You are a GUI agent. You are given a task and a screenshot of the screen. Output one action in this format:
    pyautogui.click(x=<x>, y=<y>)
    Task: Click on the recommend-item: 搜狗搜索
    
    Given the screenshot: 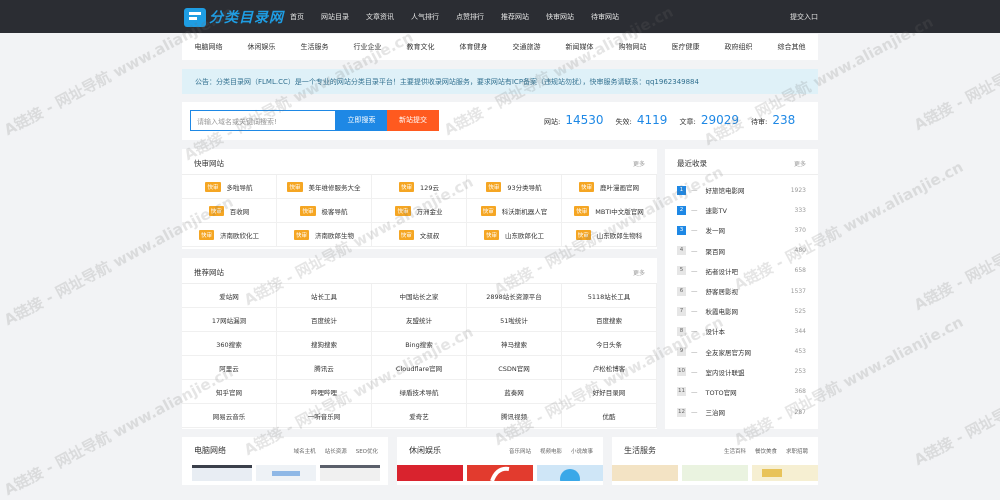 What is the action you would take?
    pyautogui.click(x=324, y=344)
    